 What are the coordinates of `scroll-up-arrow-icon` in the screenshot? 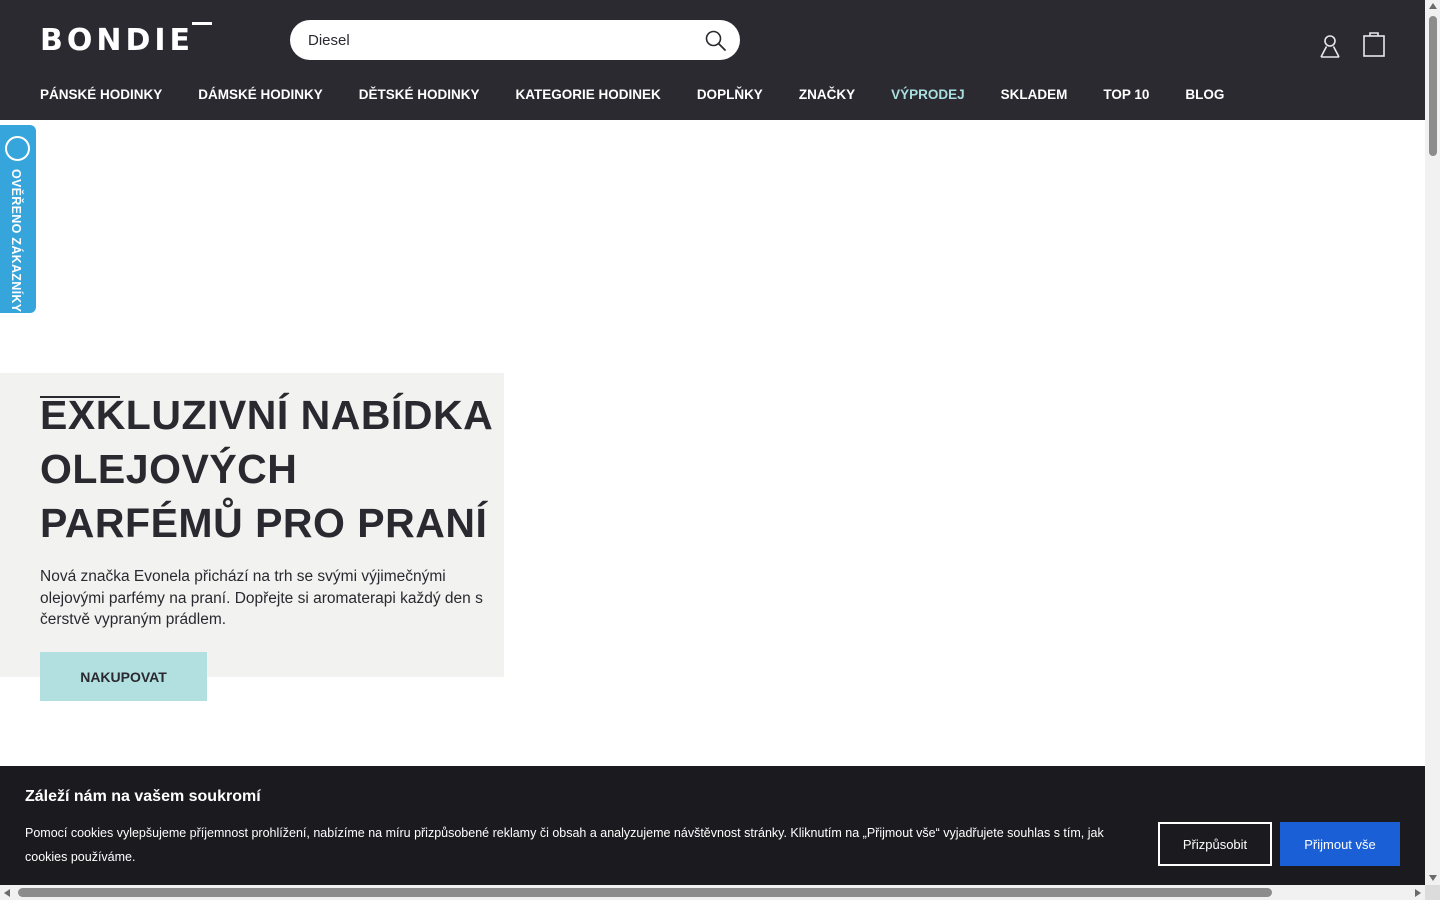 It's located at (1433, 6).